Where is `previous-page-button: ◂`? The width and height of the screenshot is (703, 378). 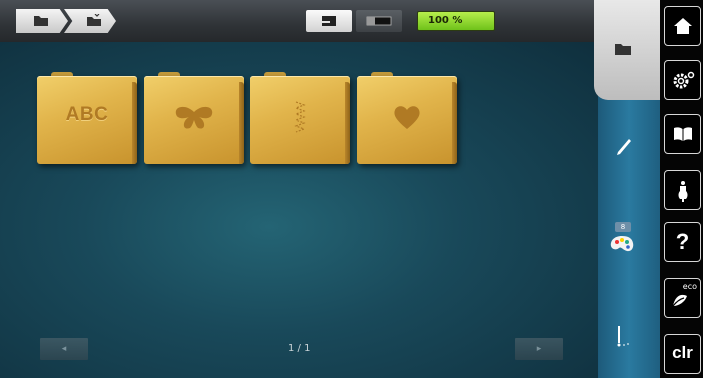
previous-page-button: ◂ is located at coordinates (64, 349).